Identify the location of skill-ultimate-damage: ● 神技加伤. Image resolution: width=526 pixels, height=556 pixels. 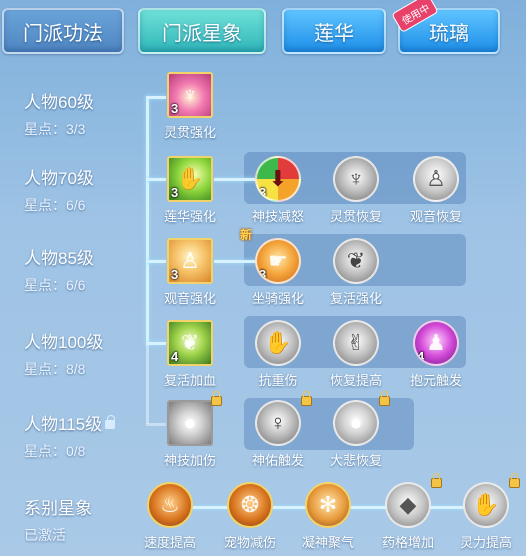
(191, 430).